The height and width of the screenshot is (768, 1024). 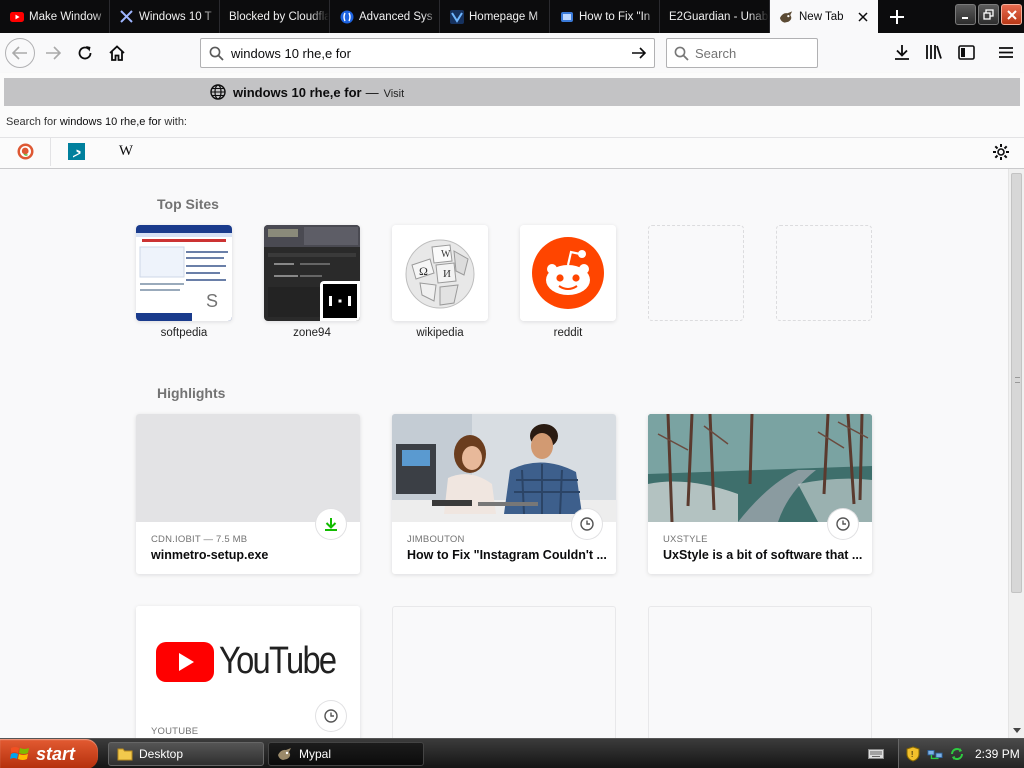 I want to click on tab-e2guardian: E2Guardian - Unab, so click(x=715, y=16).